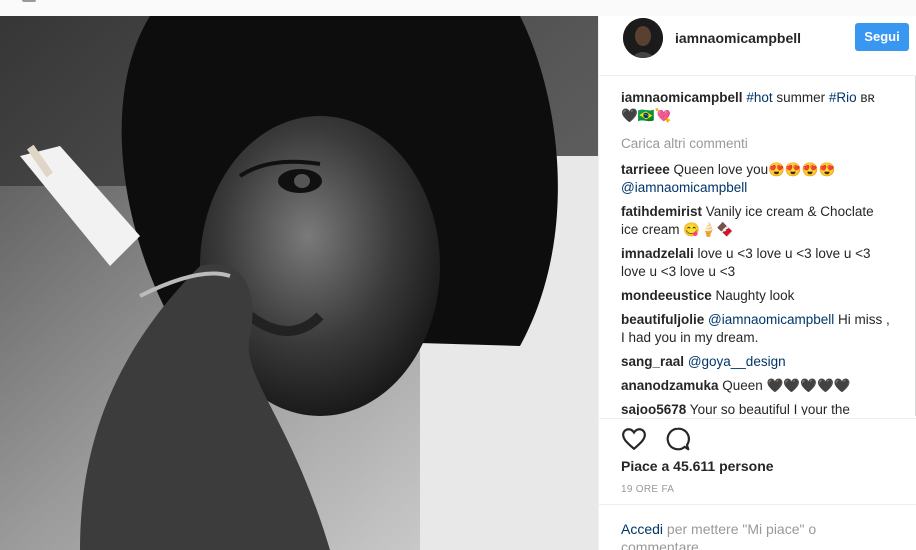  I want to click on hashtag-hot: #hot, so click(759, 97).